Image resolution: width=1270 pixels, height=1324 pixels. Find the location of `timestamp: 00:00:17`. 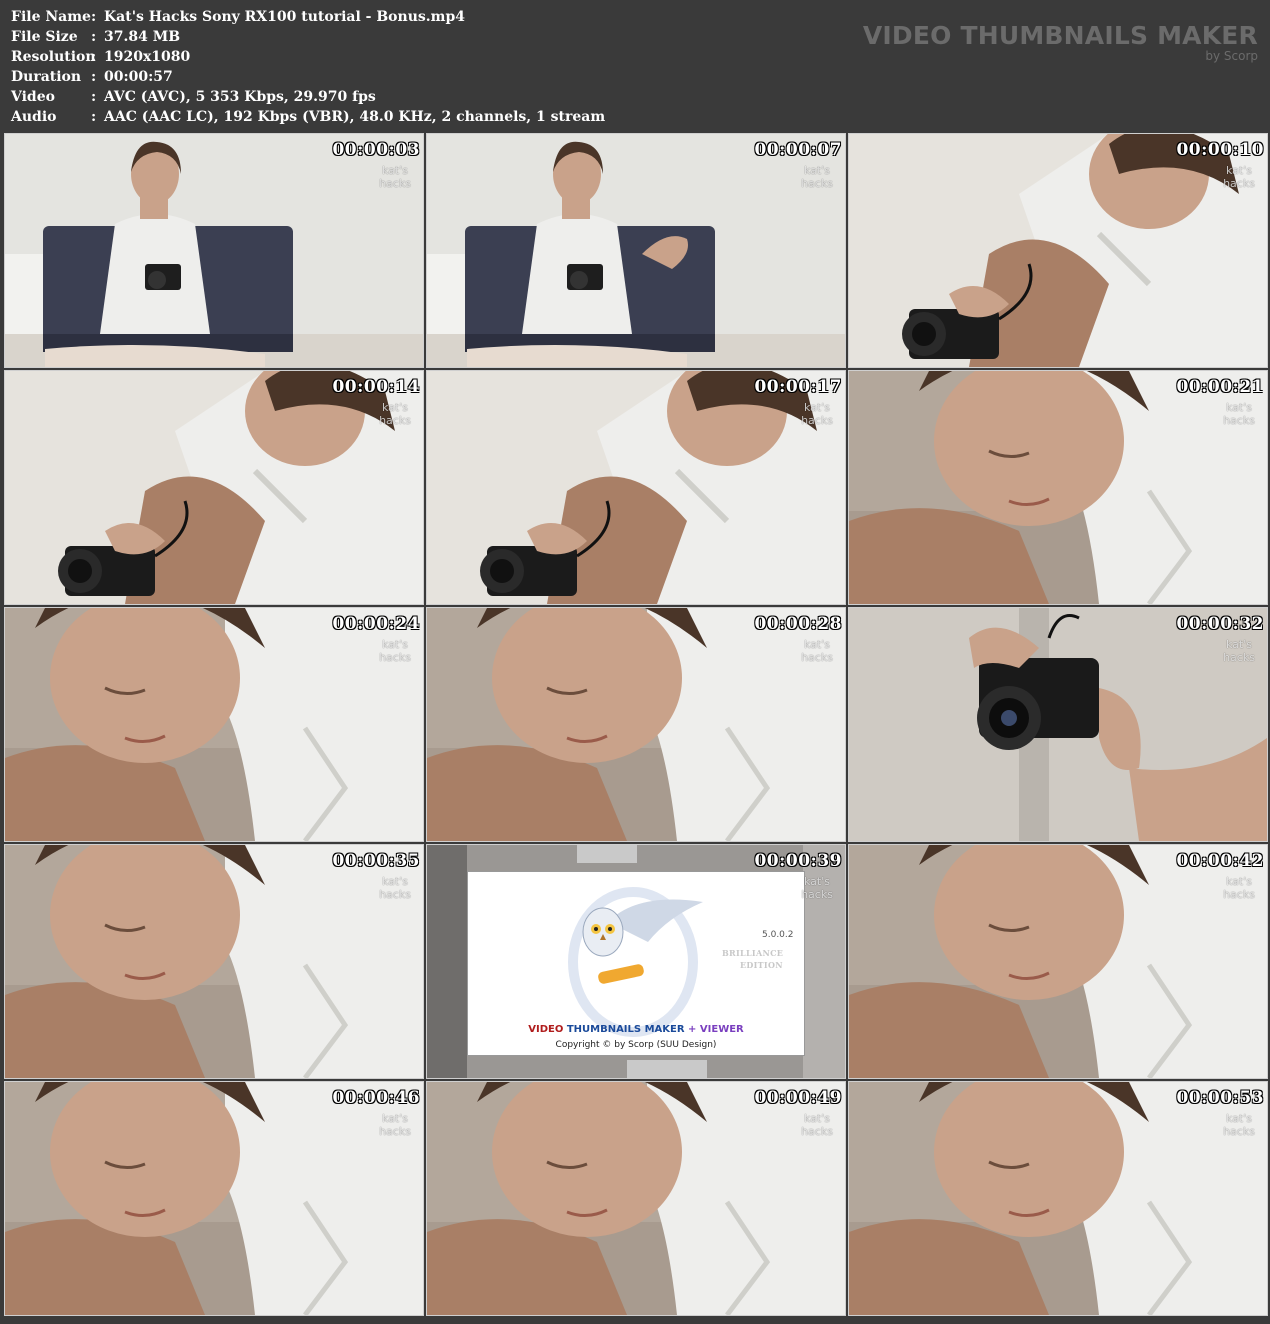

timestamp: 00:00:17 is located at coordinates (798, 387).